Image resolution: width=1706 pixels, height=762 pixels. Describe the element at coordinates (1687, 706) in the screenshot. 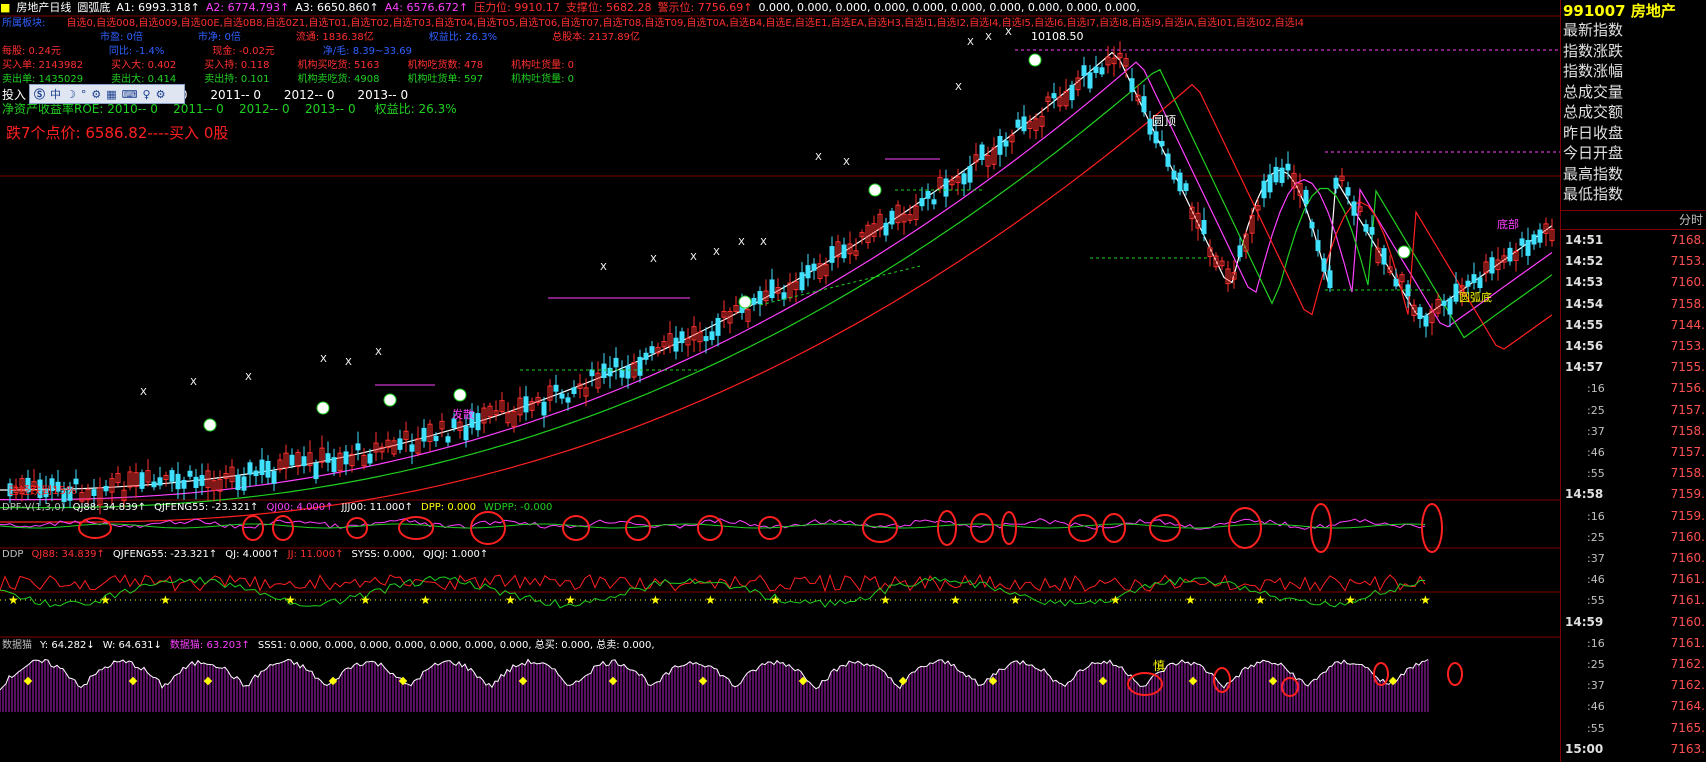

I see `tick-price: 7164.` at that location.